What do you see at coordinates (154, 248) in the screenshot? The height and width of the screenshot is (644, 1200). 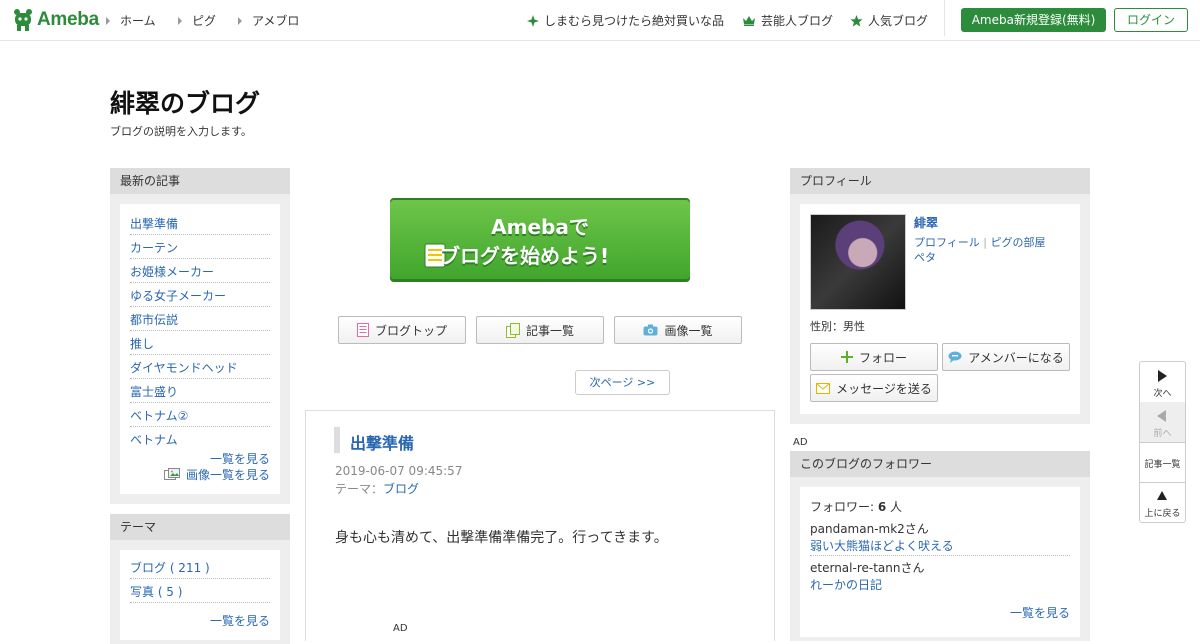 I see `entry-link: カーテン` at bounding box center [154, 248].